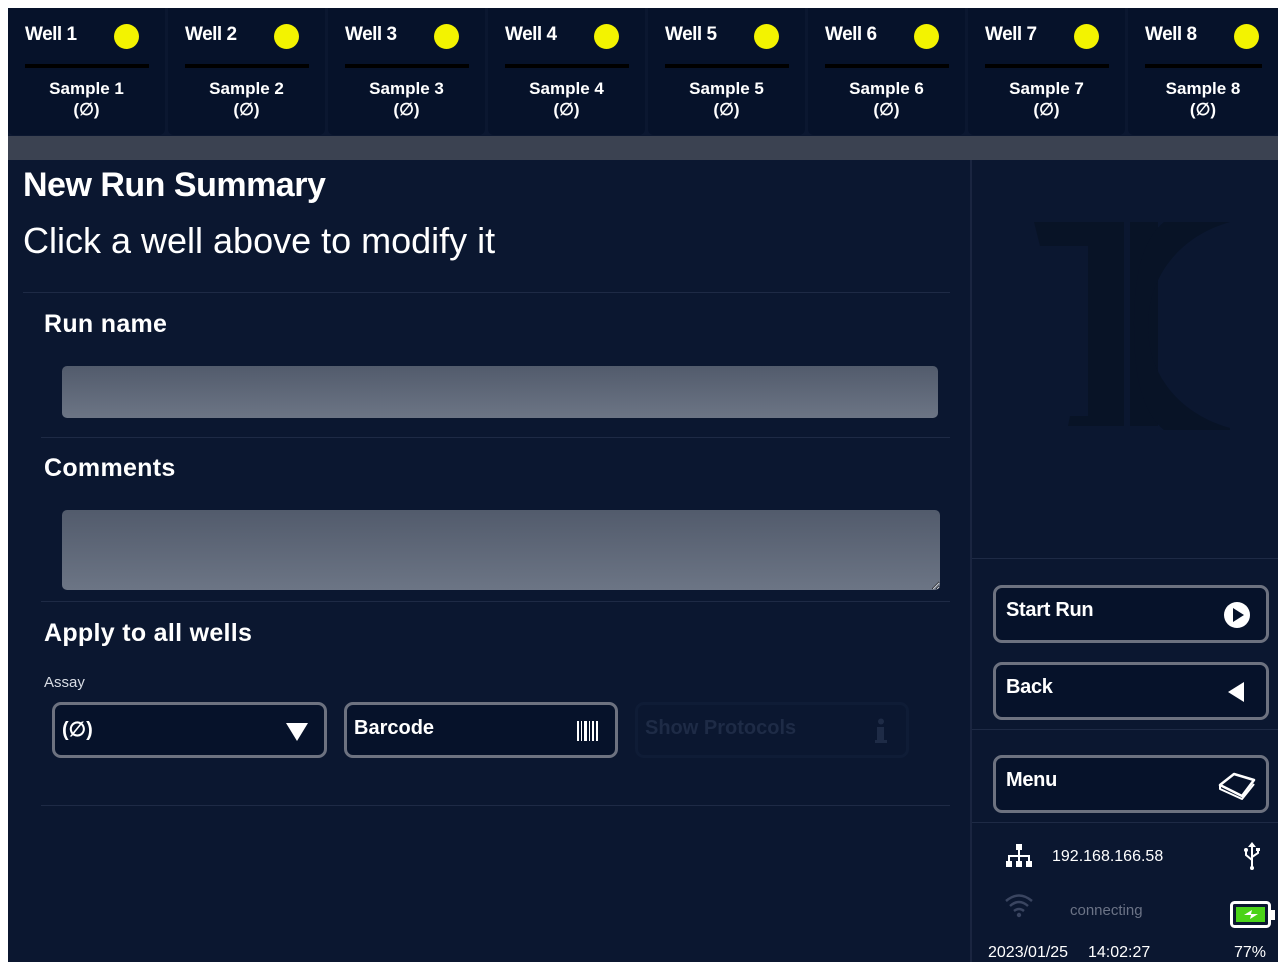  Describe the element at coordinates (106, 324) in the screenshot. I see `run-name-label: Run name` at that location.